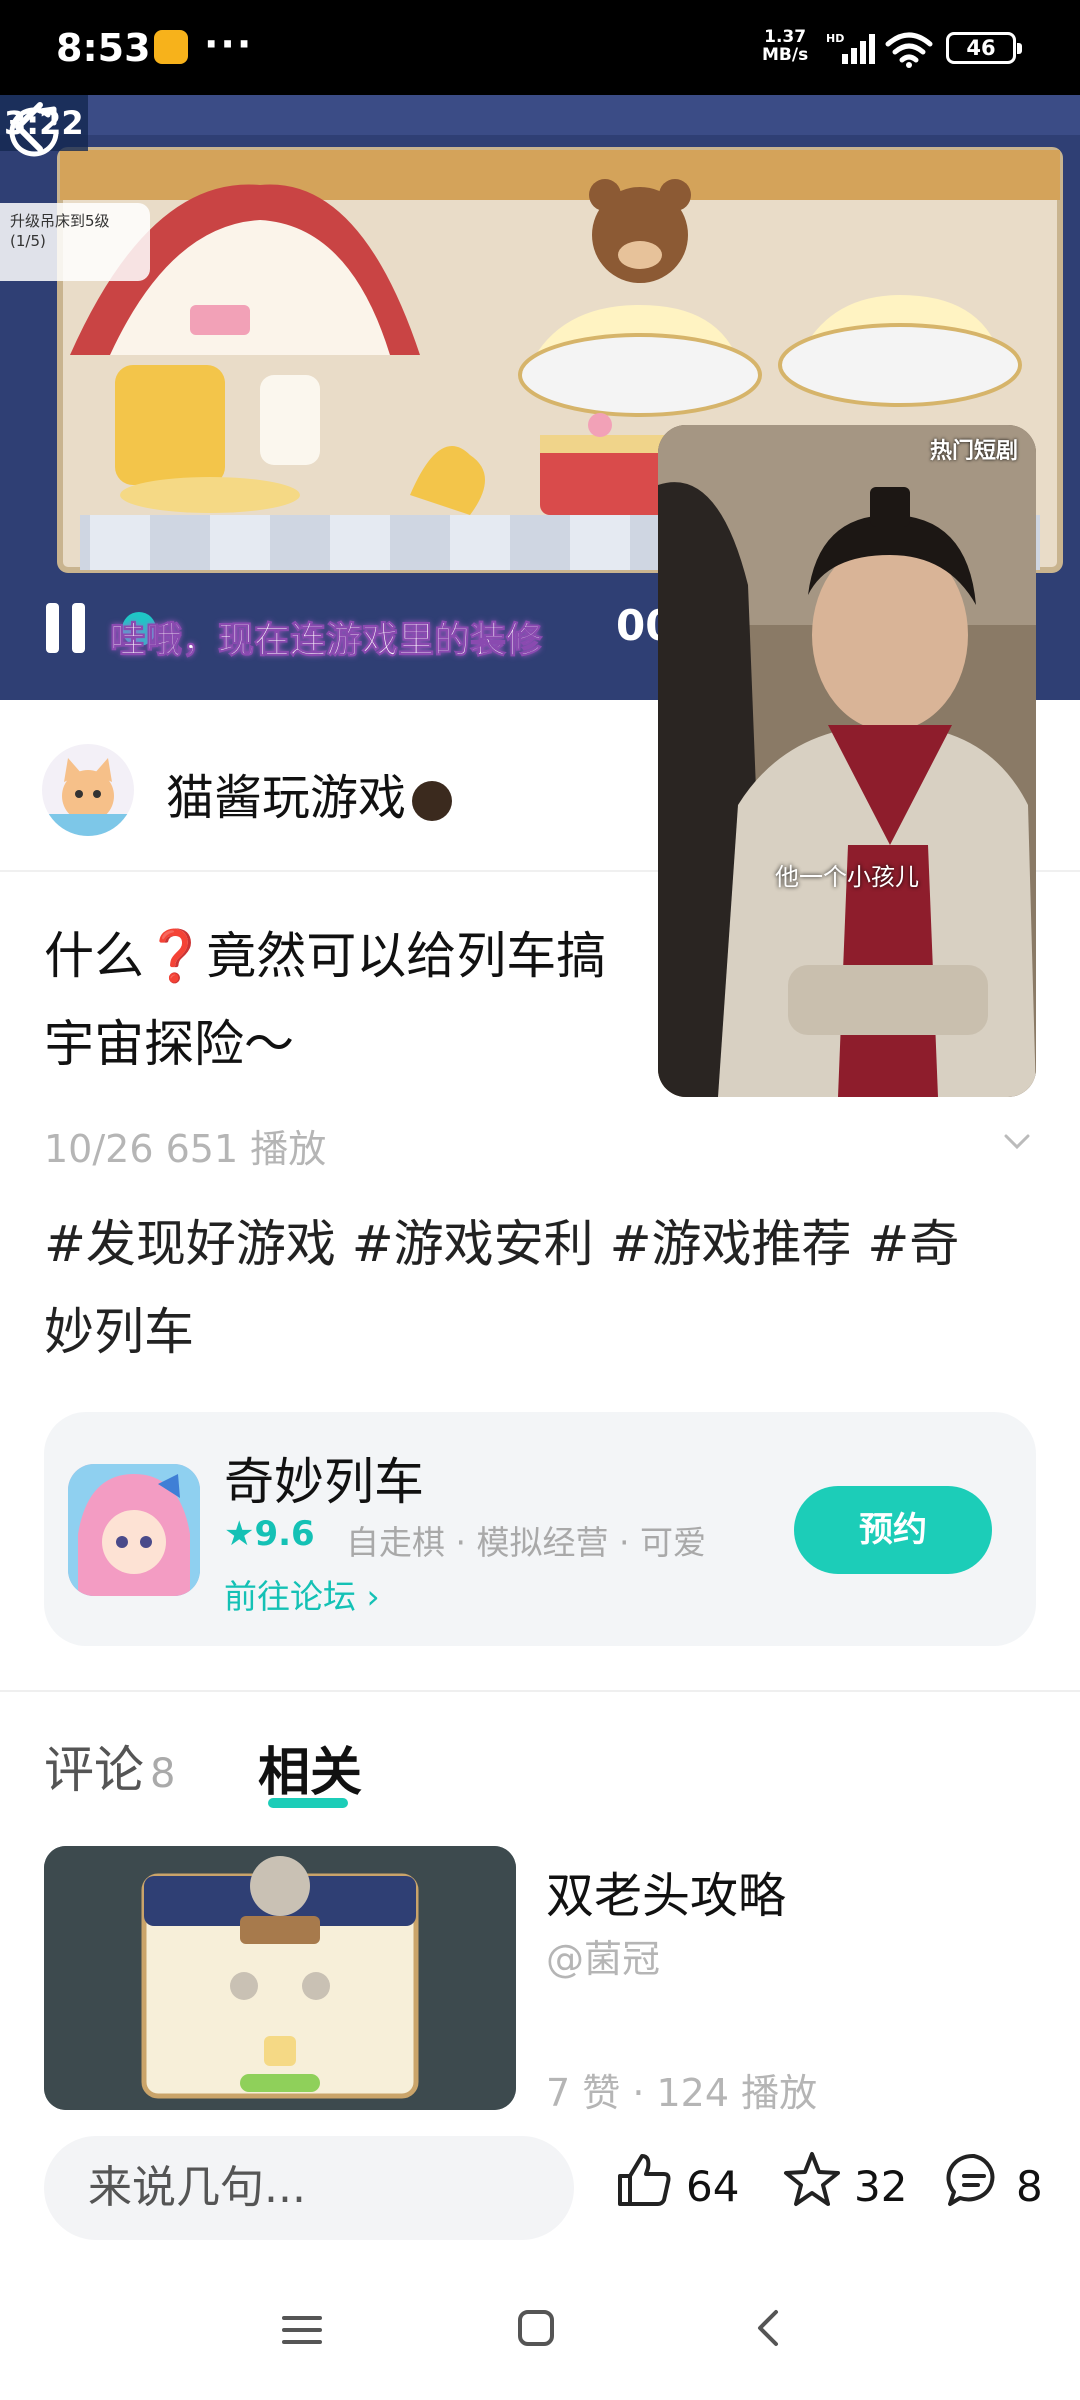  What do you see at coordinates (850, 48) in the screenshot?
I see `signal-icon: HD` at bounding box center [850, 48].